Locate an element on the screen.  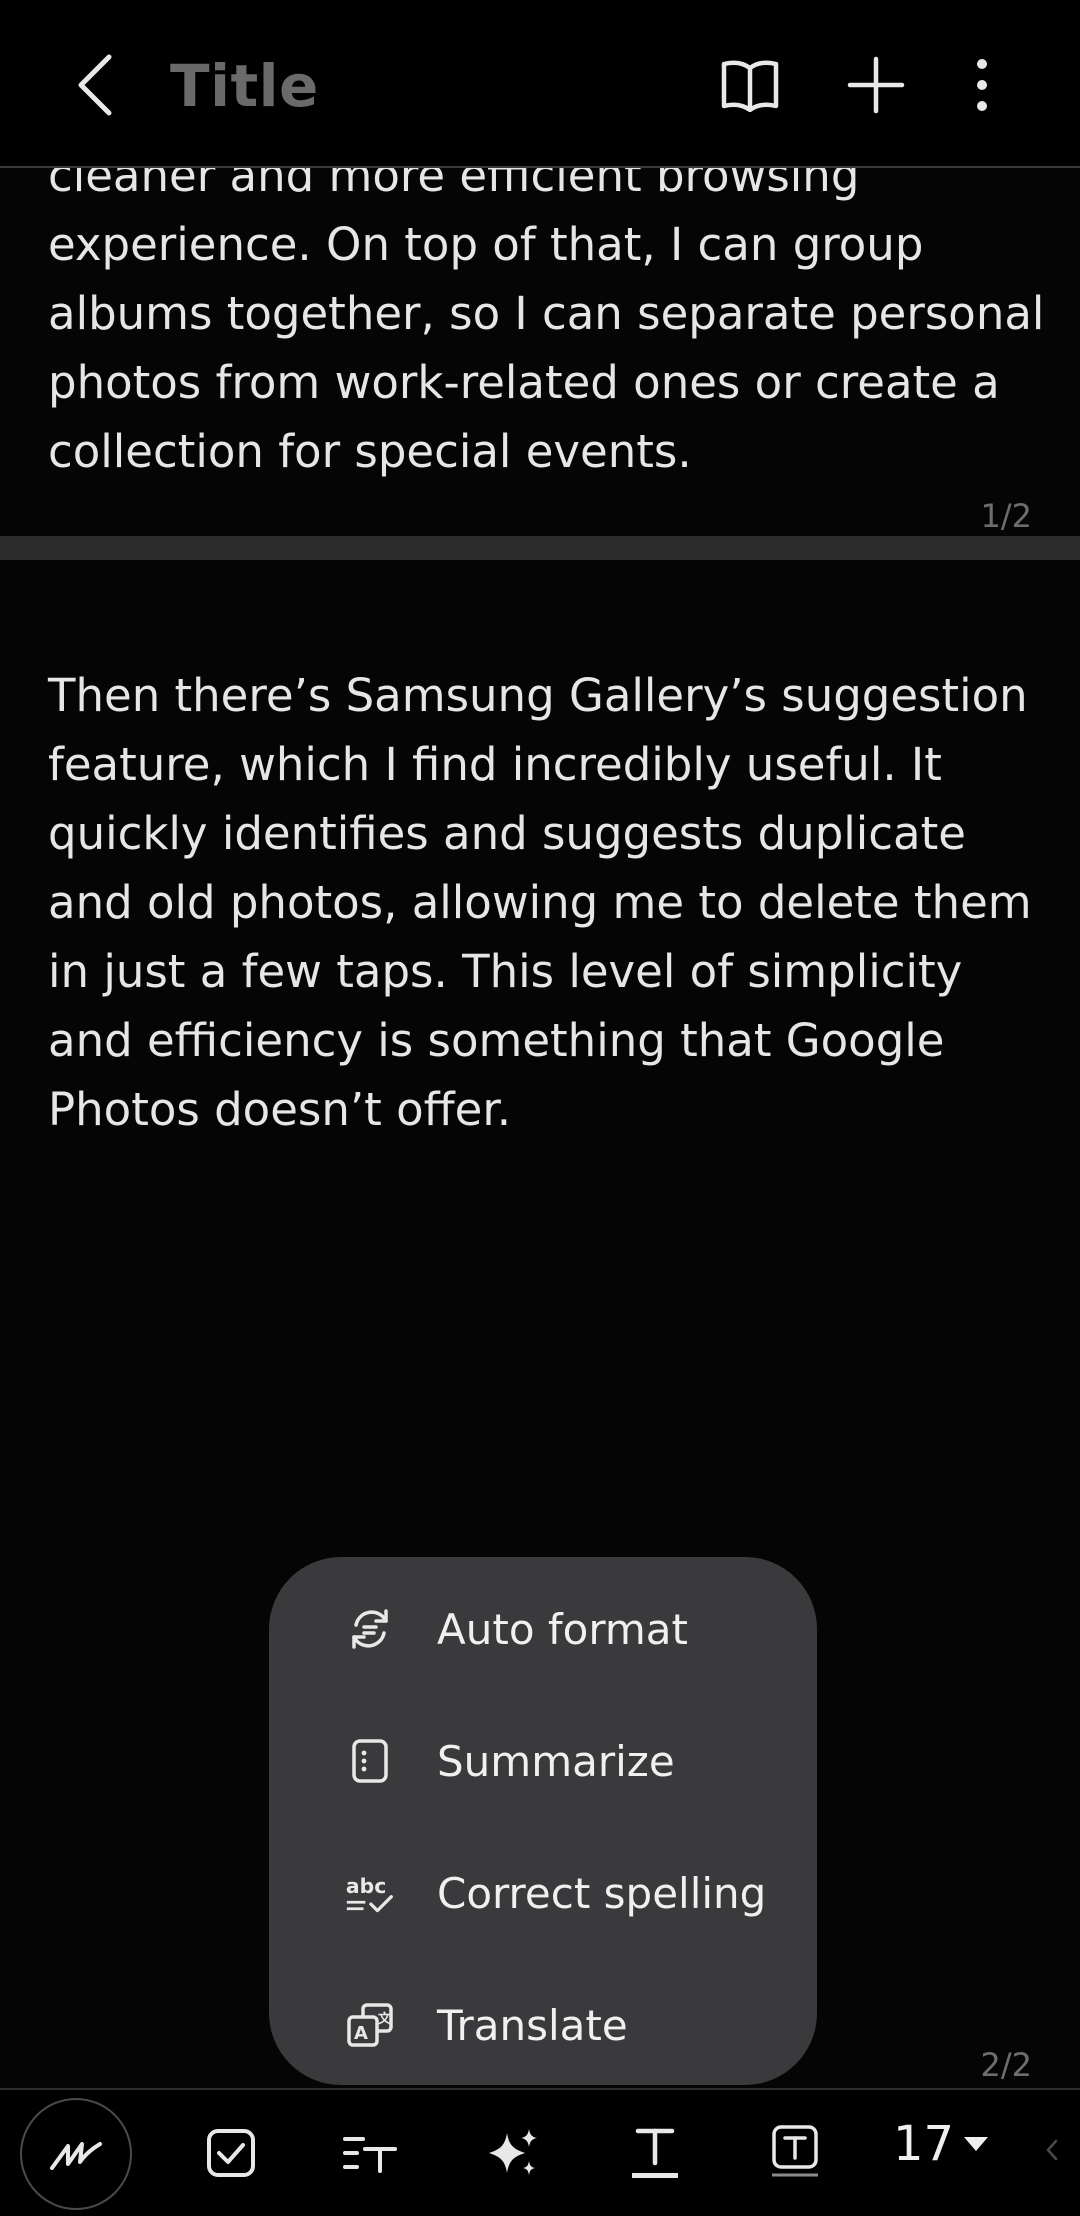
text-box-icon is located at coordinates (795, 2151).